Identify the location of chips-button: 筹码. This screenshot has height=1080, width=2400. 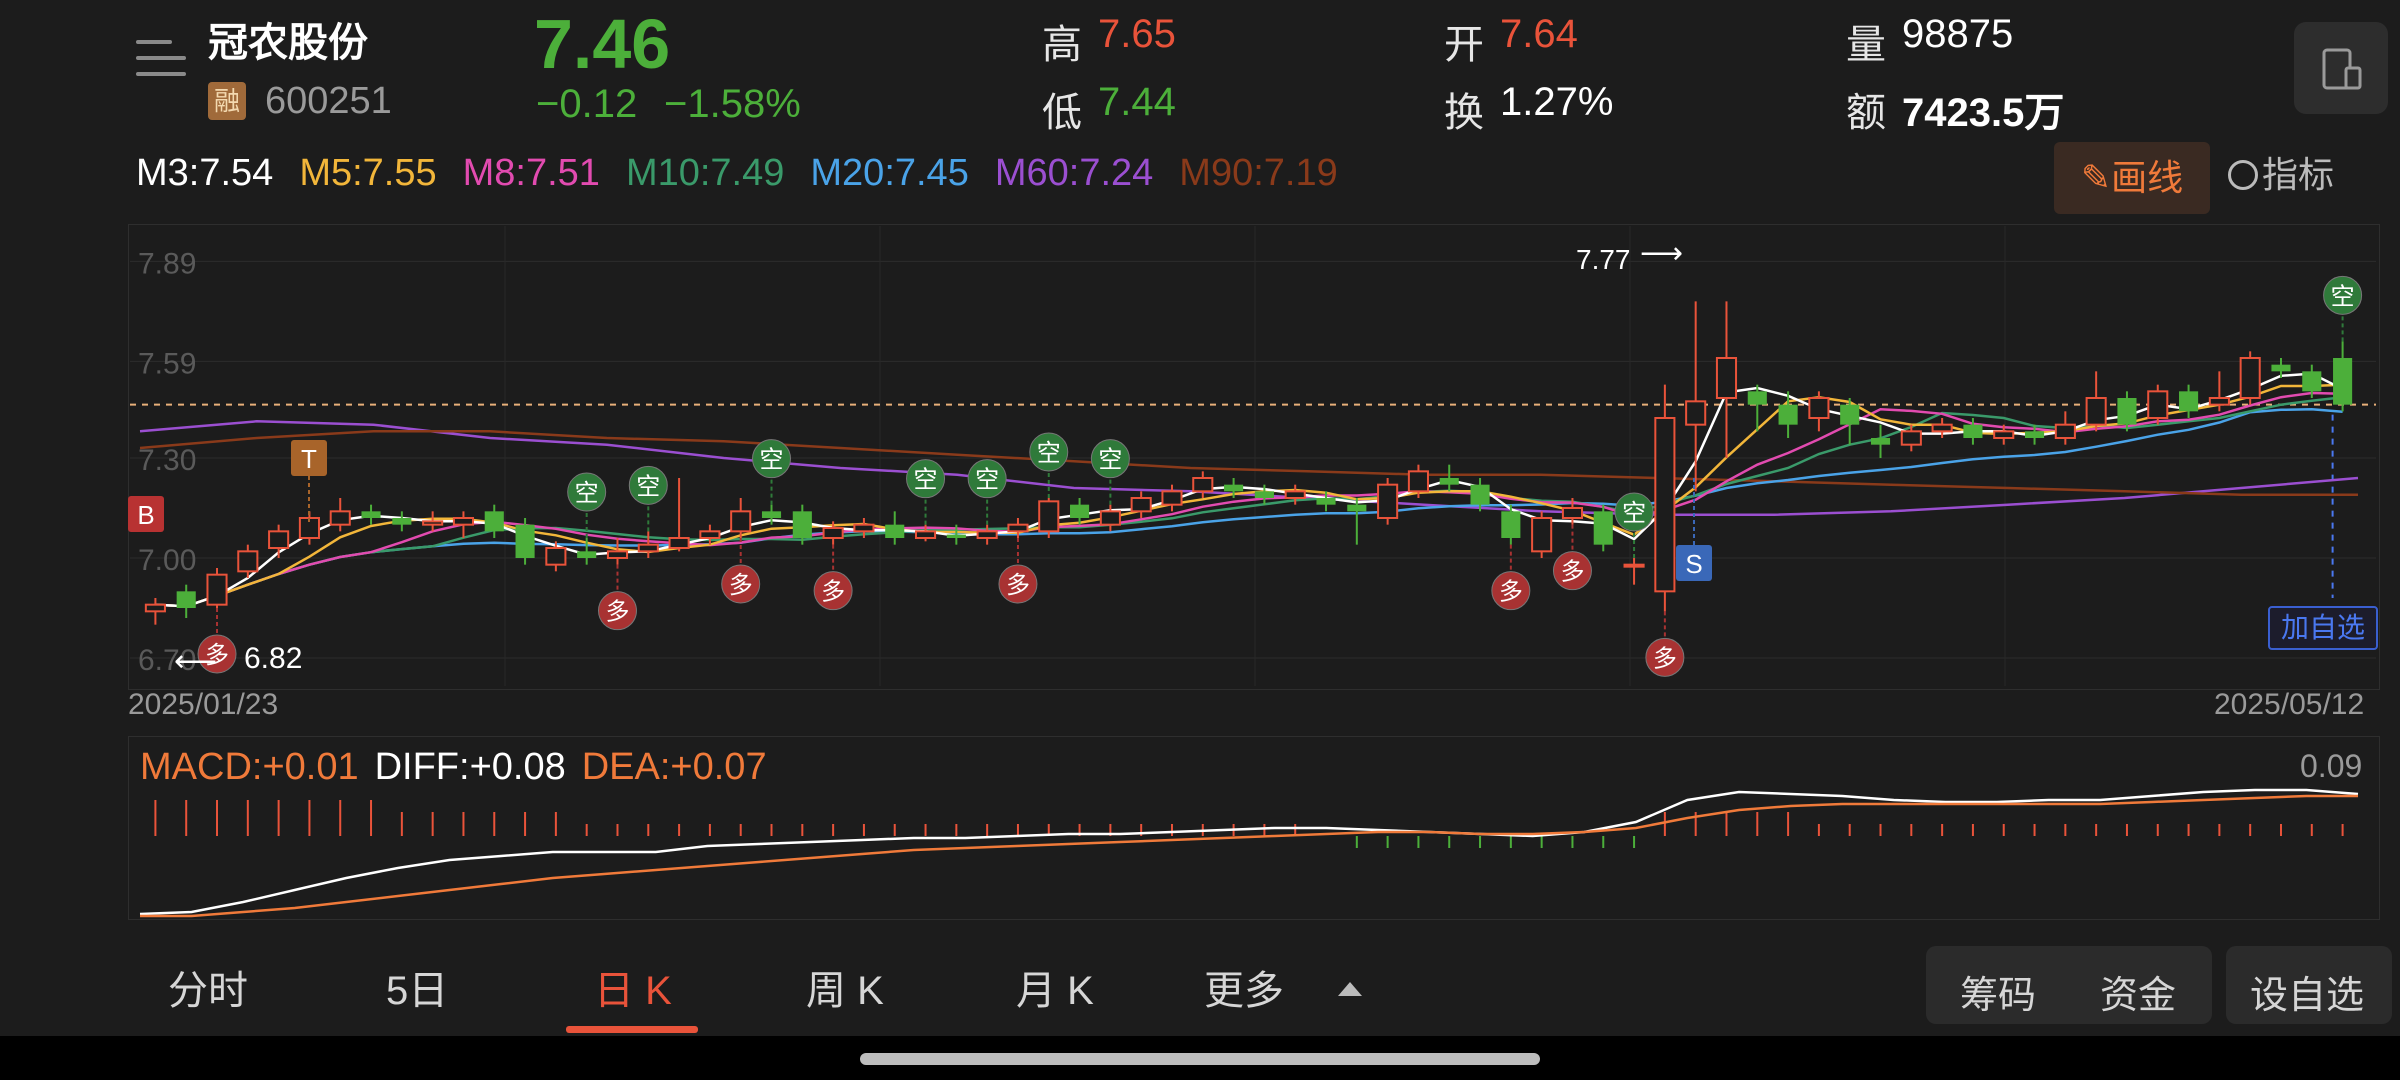
(1998, 991).